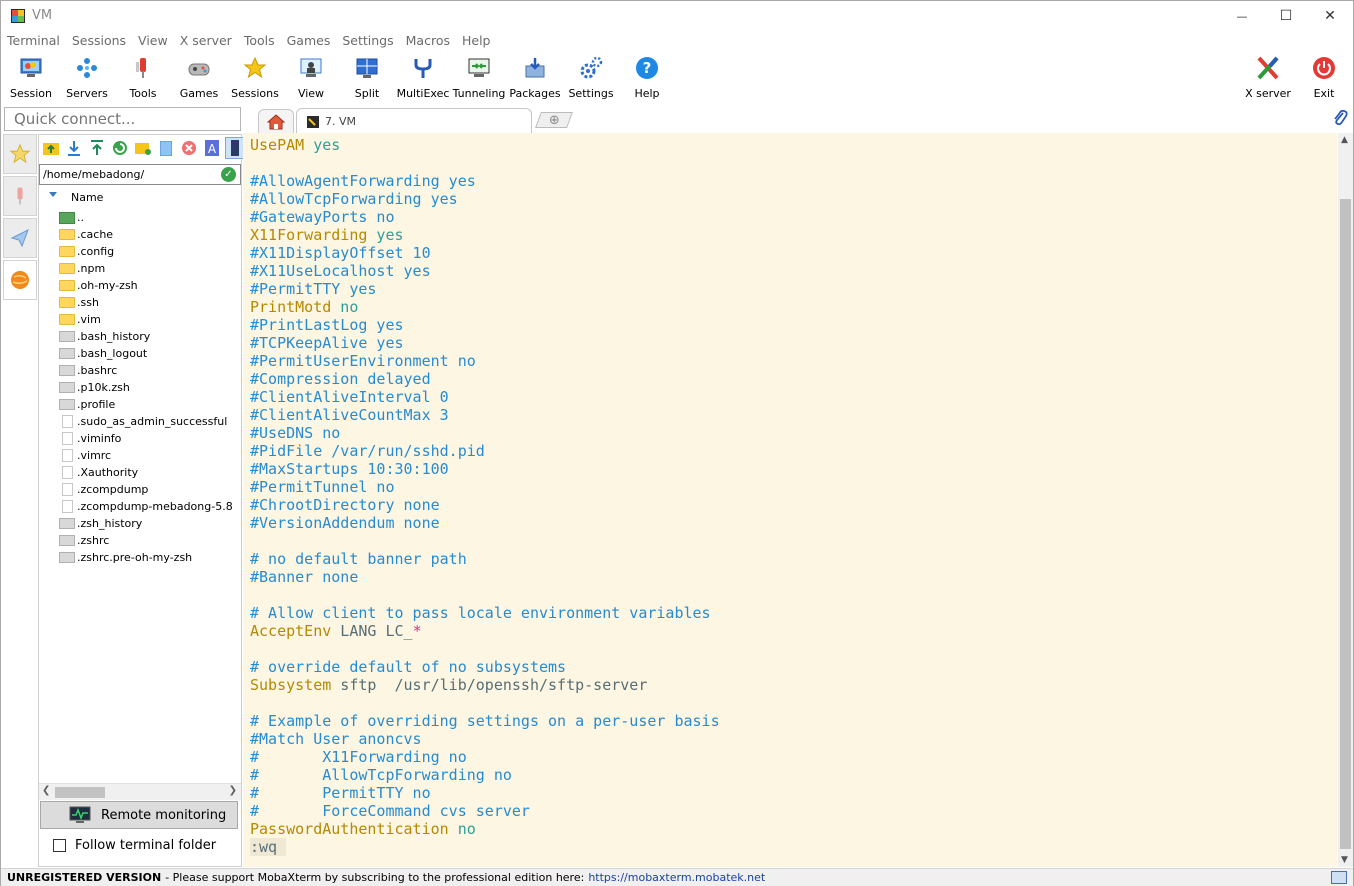 This screenshot has width=1354, height=886. I want to click on sftp-new-folder-button, so click(143, 148).